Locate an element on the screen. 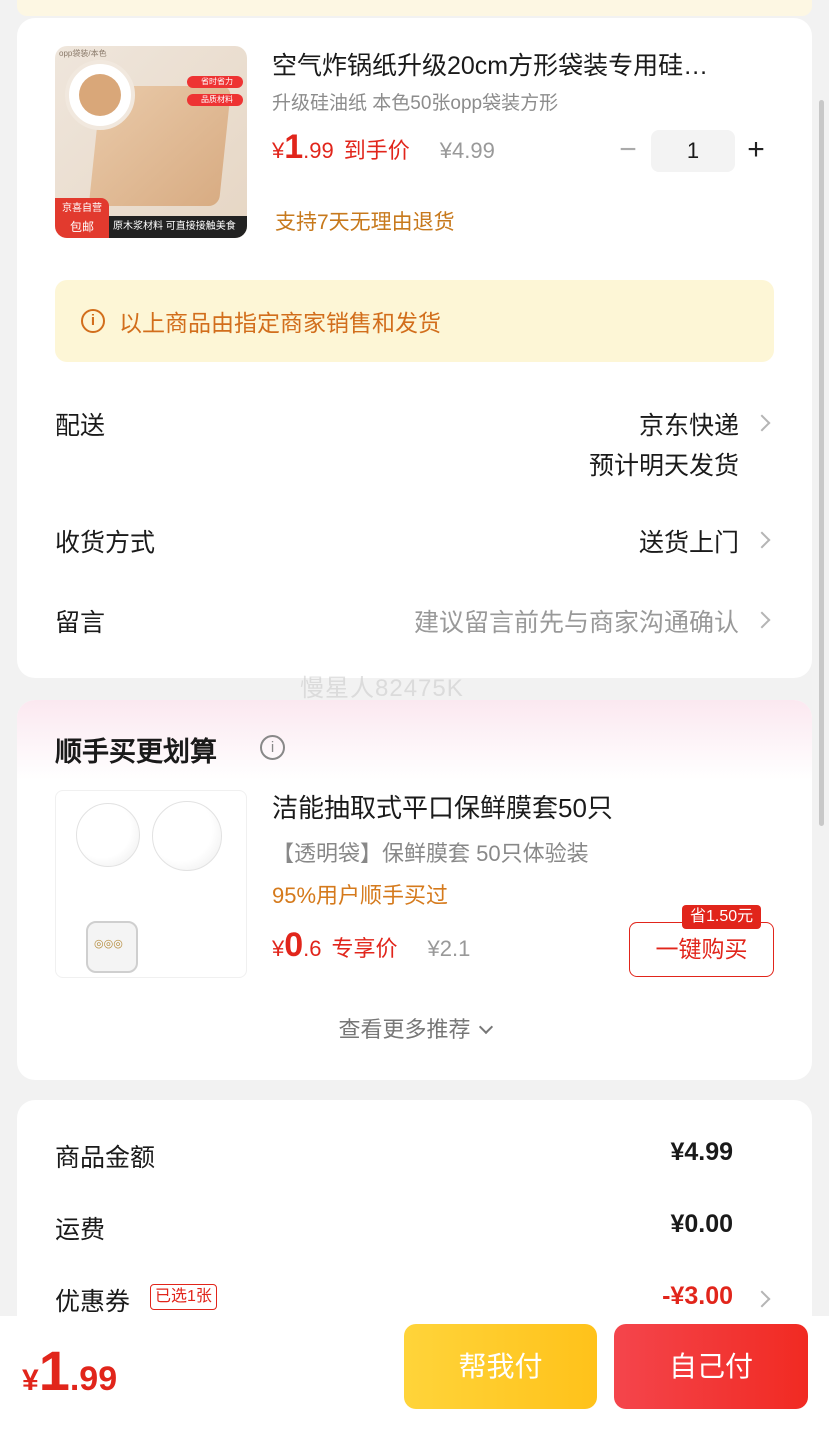 This screenshot has width=829, height=1439. price-decimal: .6 is located at coordinates (312, 948).